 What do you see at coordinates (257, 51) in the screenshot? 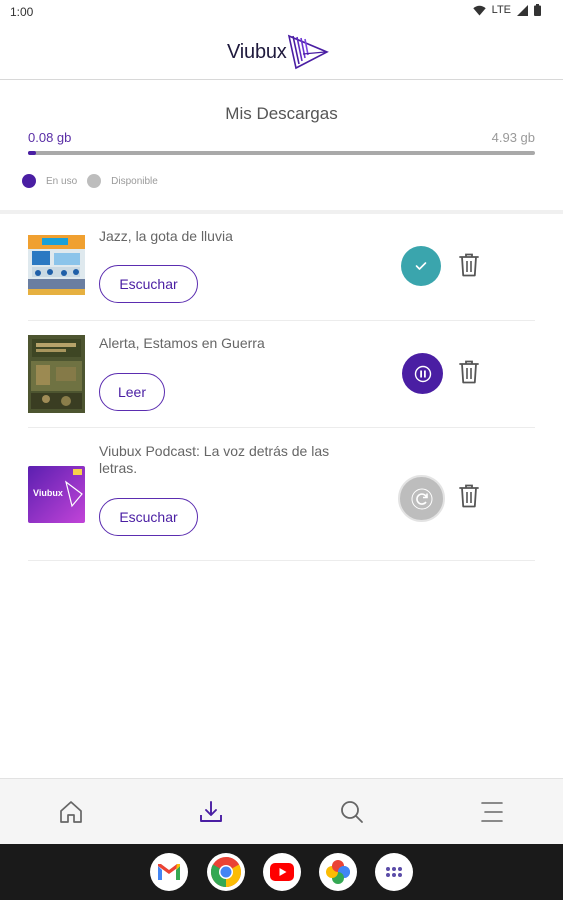
I see `brand-name: Viubux` at bounding box center [257, 51].